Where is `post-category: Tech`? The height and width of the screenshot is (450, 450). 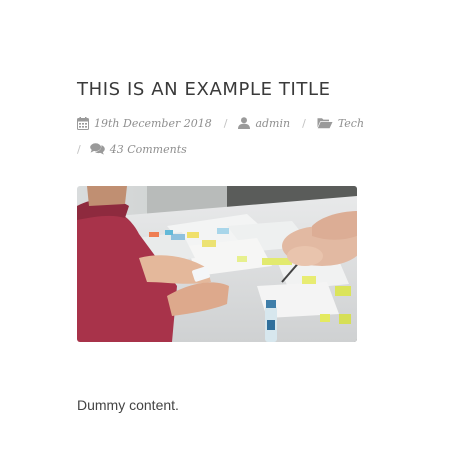
post-category: Tech is located at coordinates (340, 123).